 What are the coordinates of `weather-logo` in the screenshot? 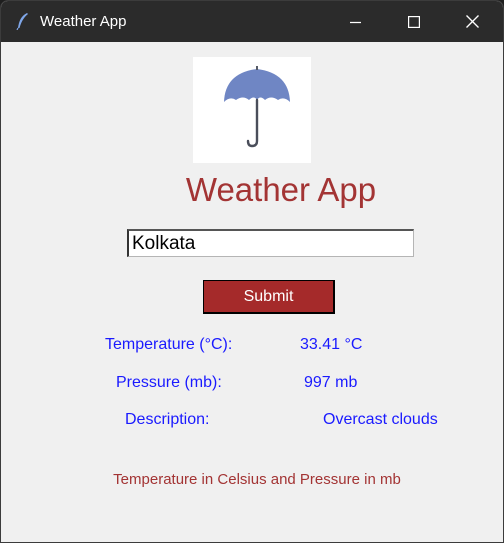 It's located at (252, 110).